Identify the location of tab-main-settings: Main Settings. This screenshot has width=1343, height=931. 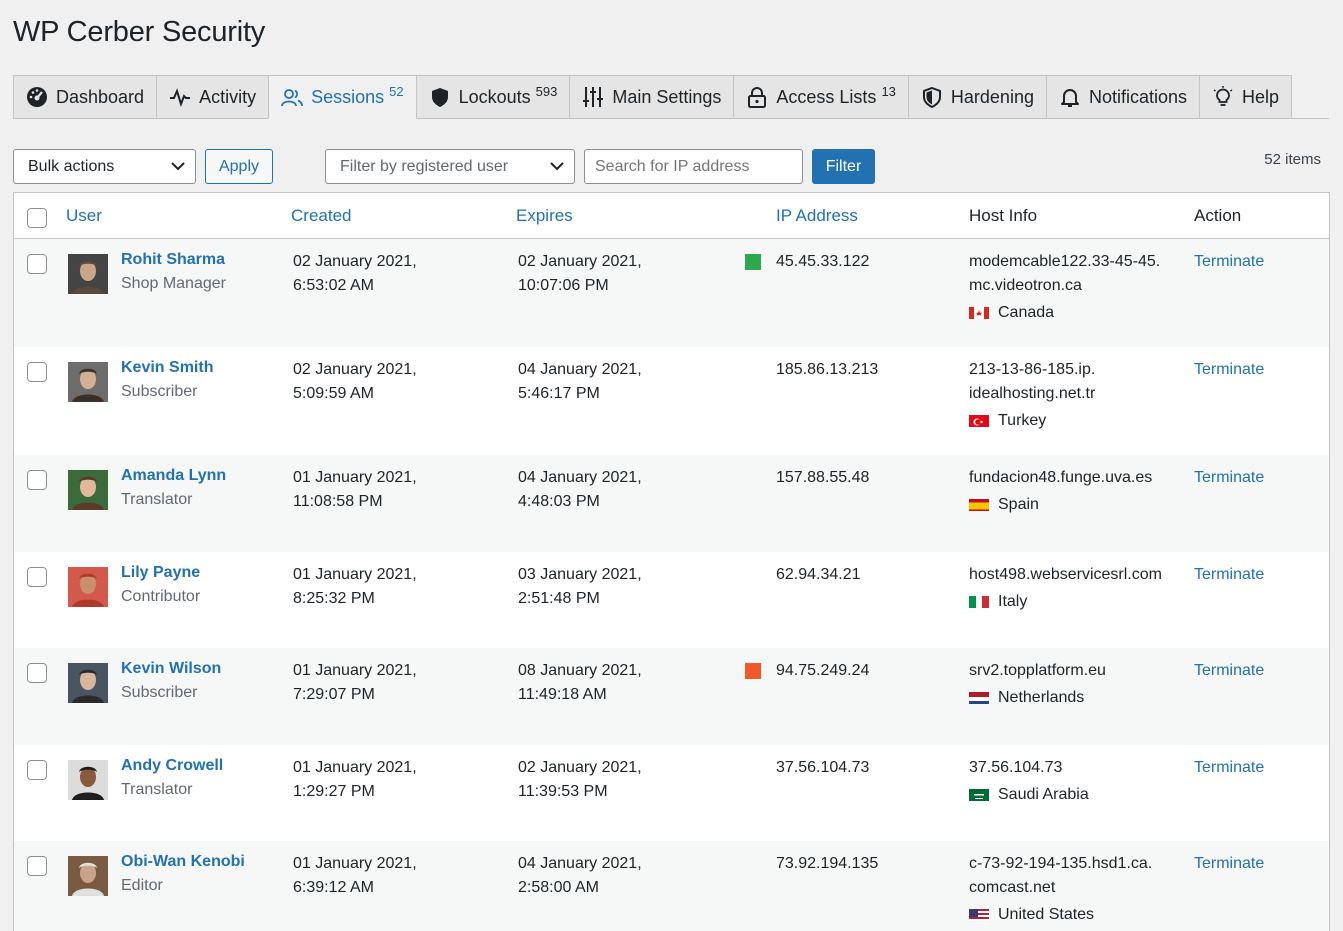
(652, 97).